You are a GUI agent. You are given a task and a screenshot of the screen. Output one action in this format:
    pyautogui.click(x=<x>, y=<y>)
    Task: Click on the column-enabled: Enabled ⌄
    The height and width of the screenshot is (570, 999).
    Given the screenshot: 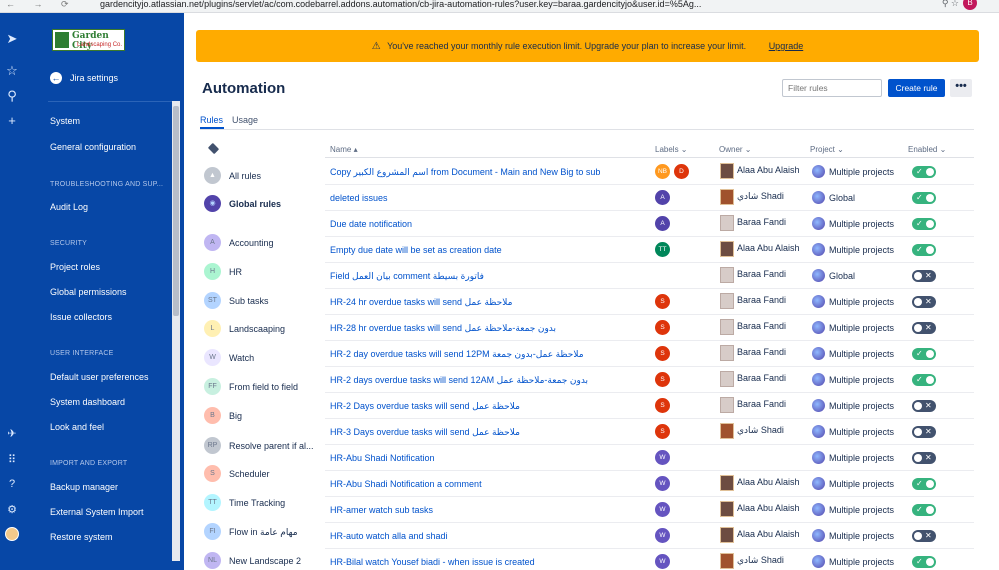 What is the action you would take?
    pyautogui.click(x=927, y=149)
    